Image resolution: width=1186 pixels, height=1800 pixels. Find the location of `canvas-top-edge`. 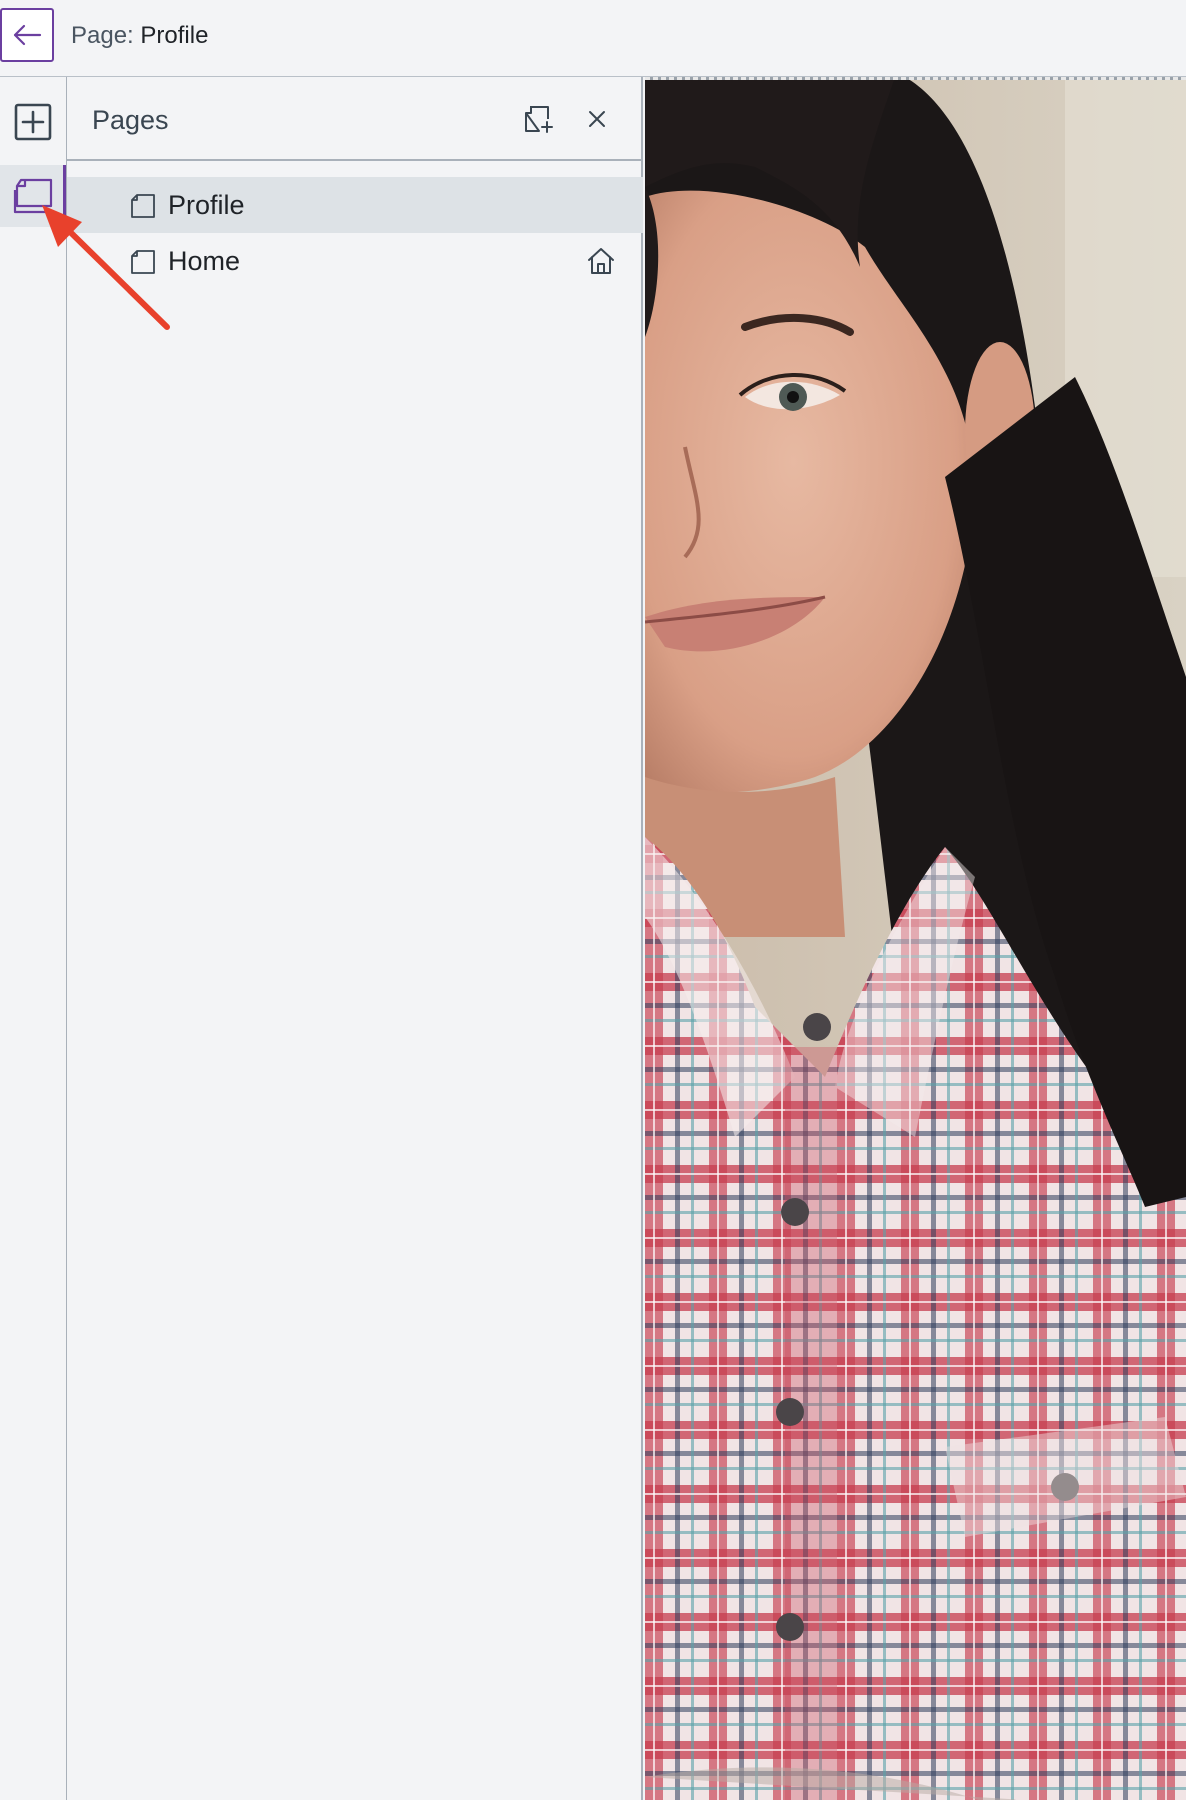

canvas-top-edge is located at coordinates (915, 78).